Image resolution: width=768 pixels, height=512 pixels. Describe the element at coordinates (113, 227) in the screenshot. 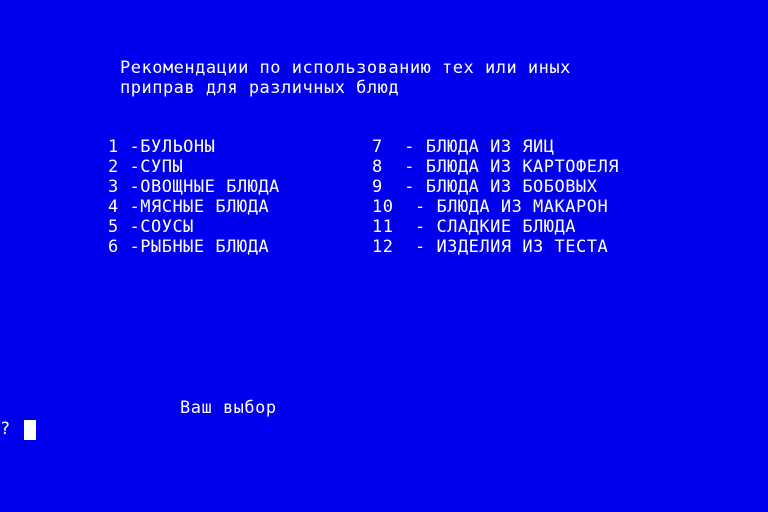

I see `menu-item-number: 5` at that location.